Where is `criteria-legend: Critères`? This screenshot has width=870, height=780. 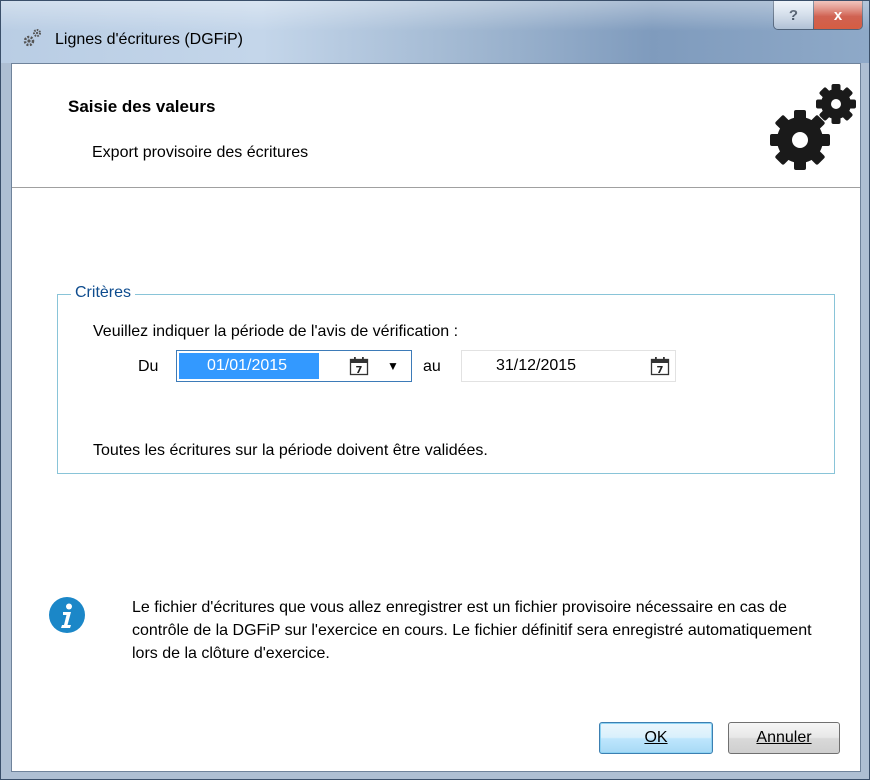 criteria-legend: Critères is located at coordinates (103, 293).